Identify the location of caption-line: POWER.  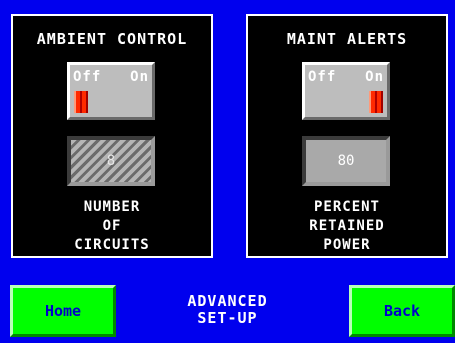
(347, 245).